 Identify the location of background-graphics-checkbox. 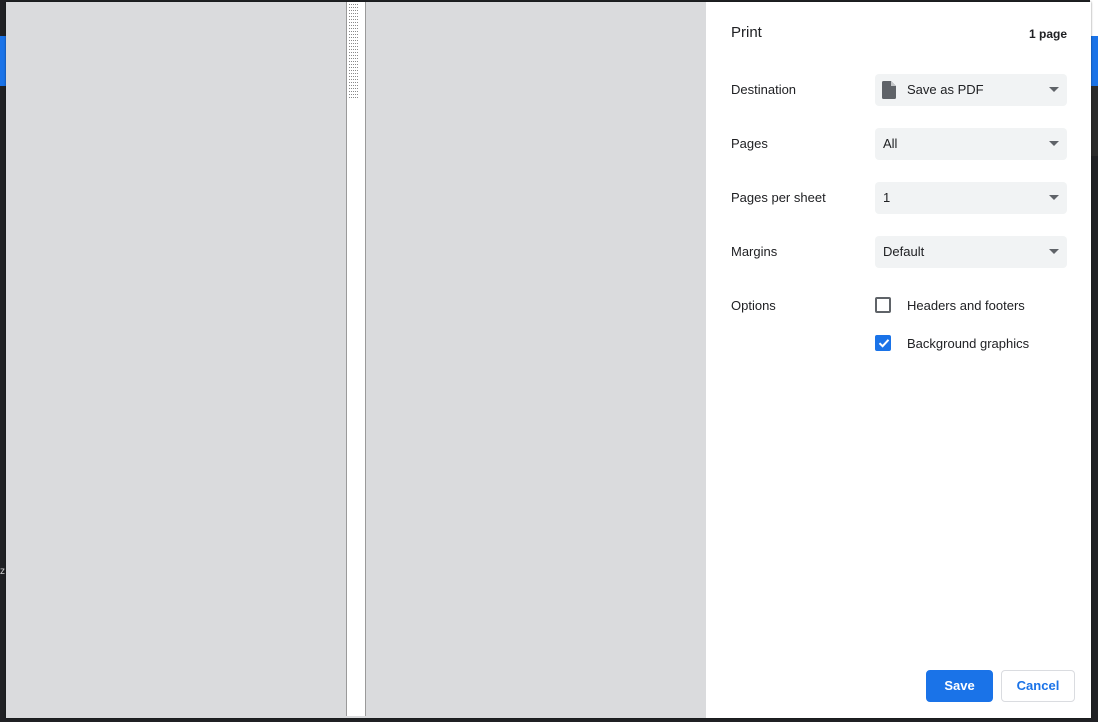
(883, 343).